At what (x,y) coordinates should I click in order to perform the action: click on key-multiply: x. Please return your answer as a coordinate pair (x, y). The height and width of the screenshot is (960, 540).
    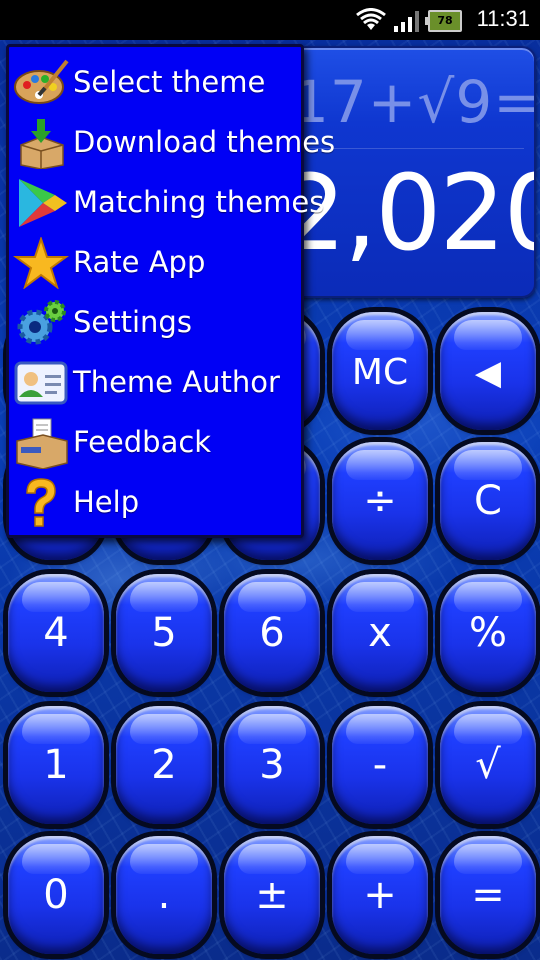
    Looking at the image, I should click on (380, 633).